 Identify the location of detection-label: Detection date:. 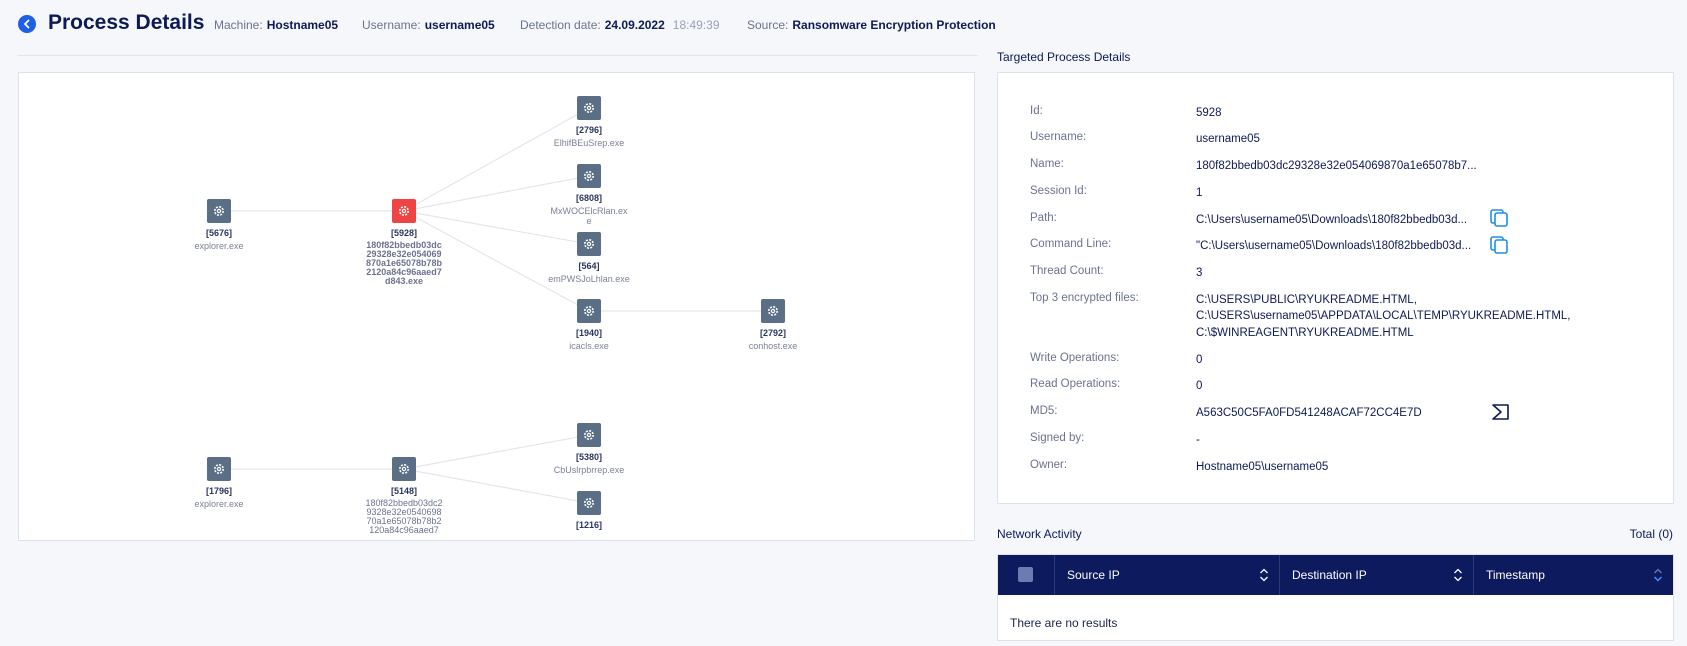
(560, 25).